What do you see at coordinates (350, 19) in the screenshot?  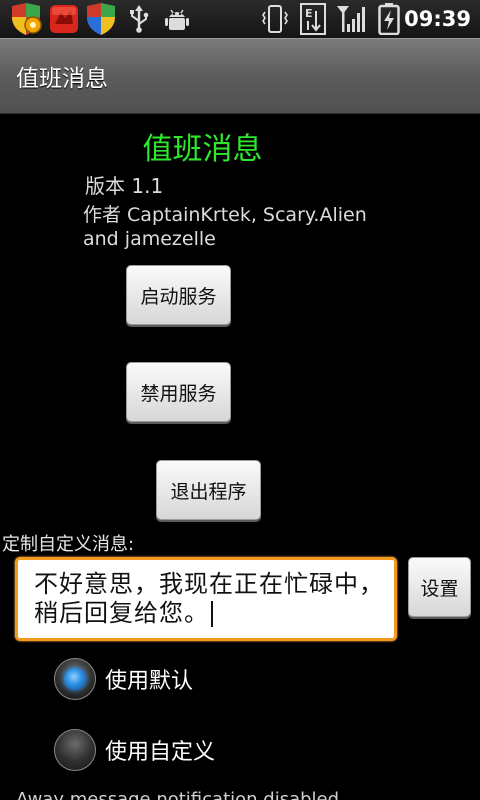 I see `signal-icon` at bounding box center [350, 19].